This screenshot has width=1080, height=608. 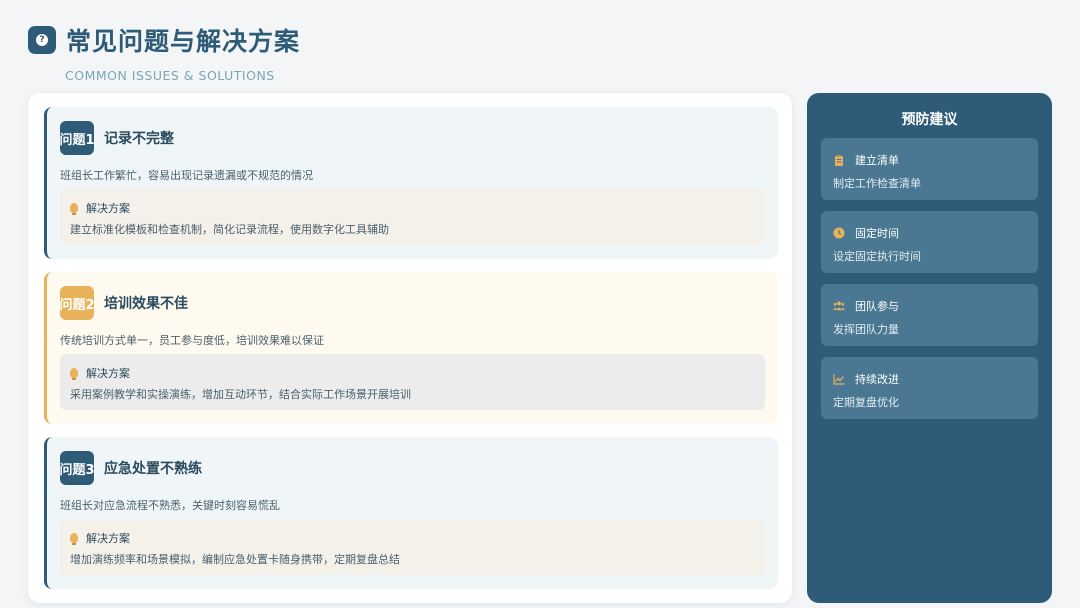 What do you see at coordinates (929, 169) in the screenshot?
I see `tip-card-checklist: 建立清单 制定工作检查清单` at bounding box center [929, 169].